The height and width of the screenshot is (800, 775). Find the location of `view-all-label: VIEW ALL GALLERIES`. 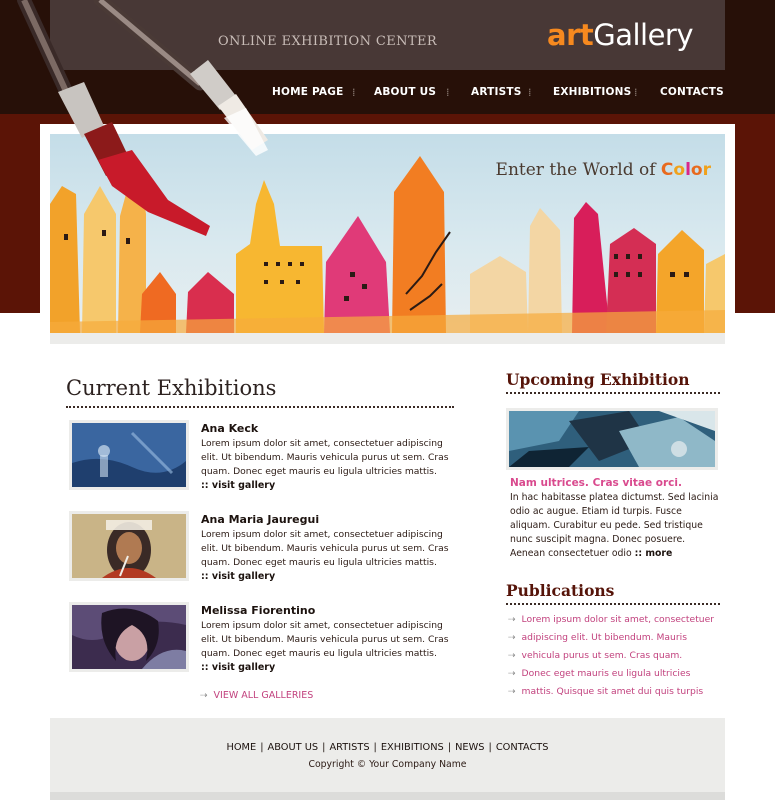

view-all-label: VIEW ALL GALLERIES is located at coordinates (263, 695).